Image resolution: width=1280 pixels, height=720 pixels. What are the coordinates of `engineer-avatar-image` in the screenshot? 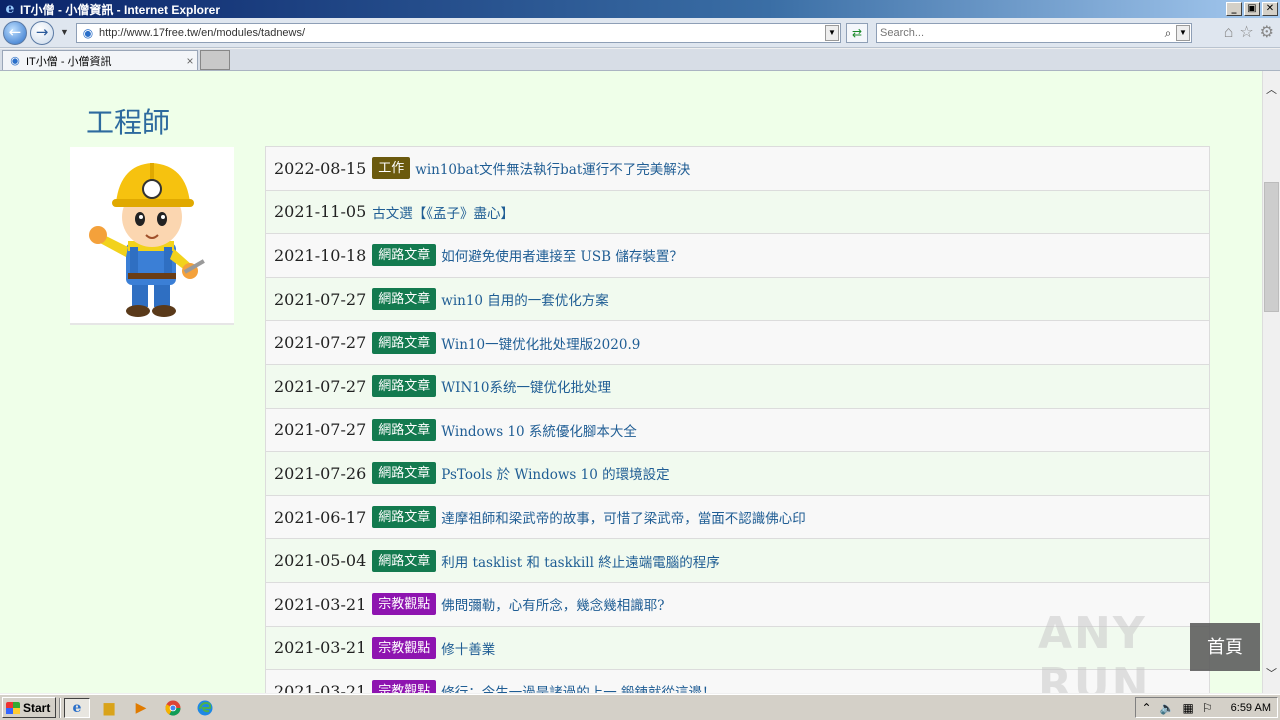 It's located at (152, 236).